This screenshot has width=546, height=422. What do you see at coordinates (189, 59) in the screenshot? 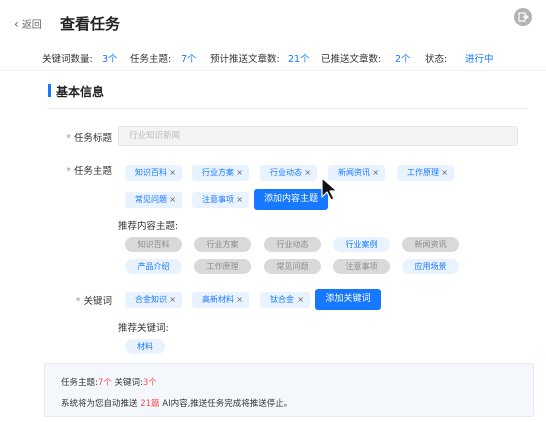
I see `topic-count-value: 7个` at bounding box center [189, 59].